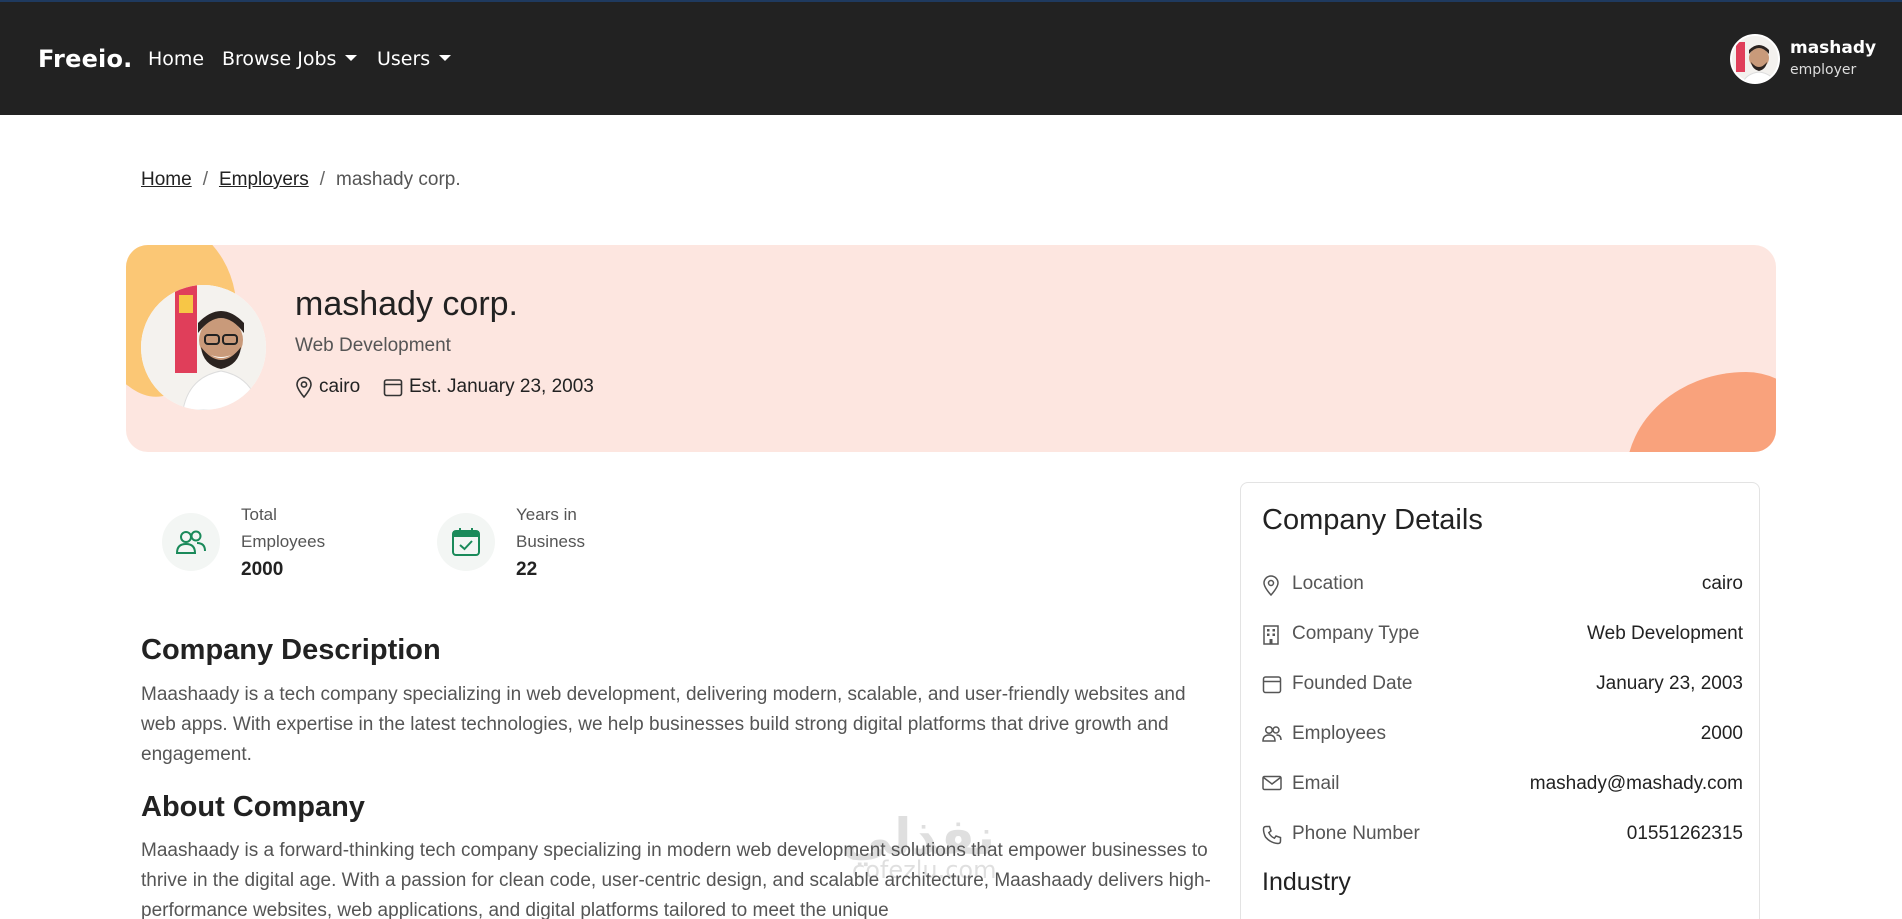 Image resolution: width=1902 pixels, height=919 pixels. Describe the element at coordinates (1685, 834) in the screenshot. I see `detail-phone-link: 01551262315` at that location.